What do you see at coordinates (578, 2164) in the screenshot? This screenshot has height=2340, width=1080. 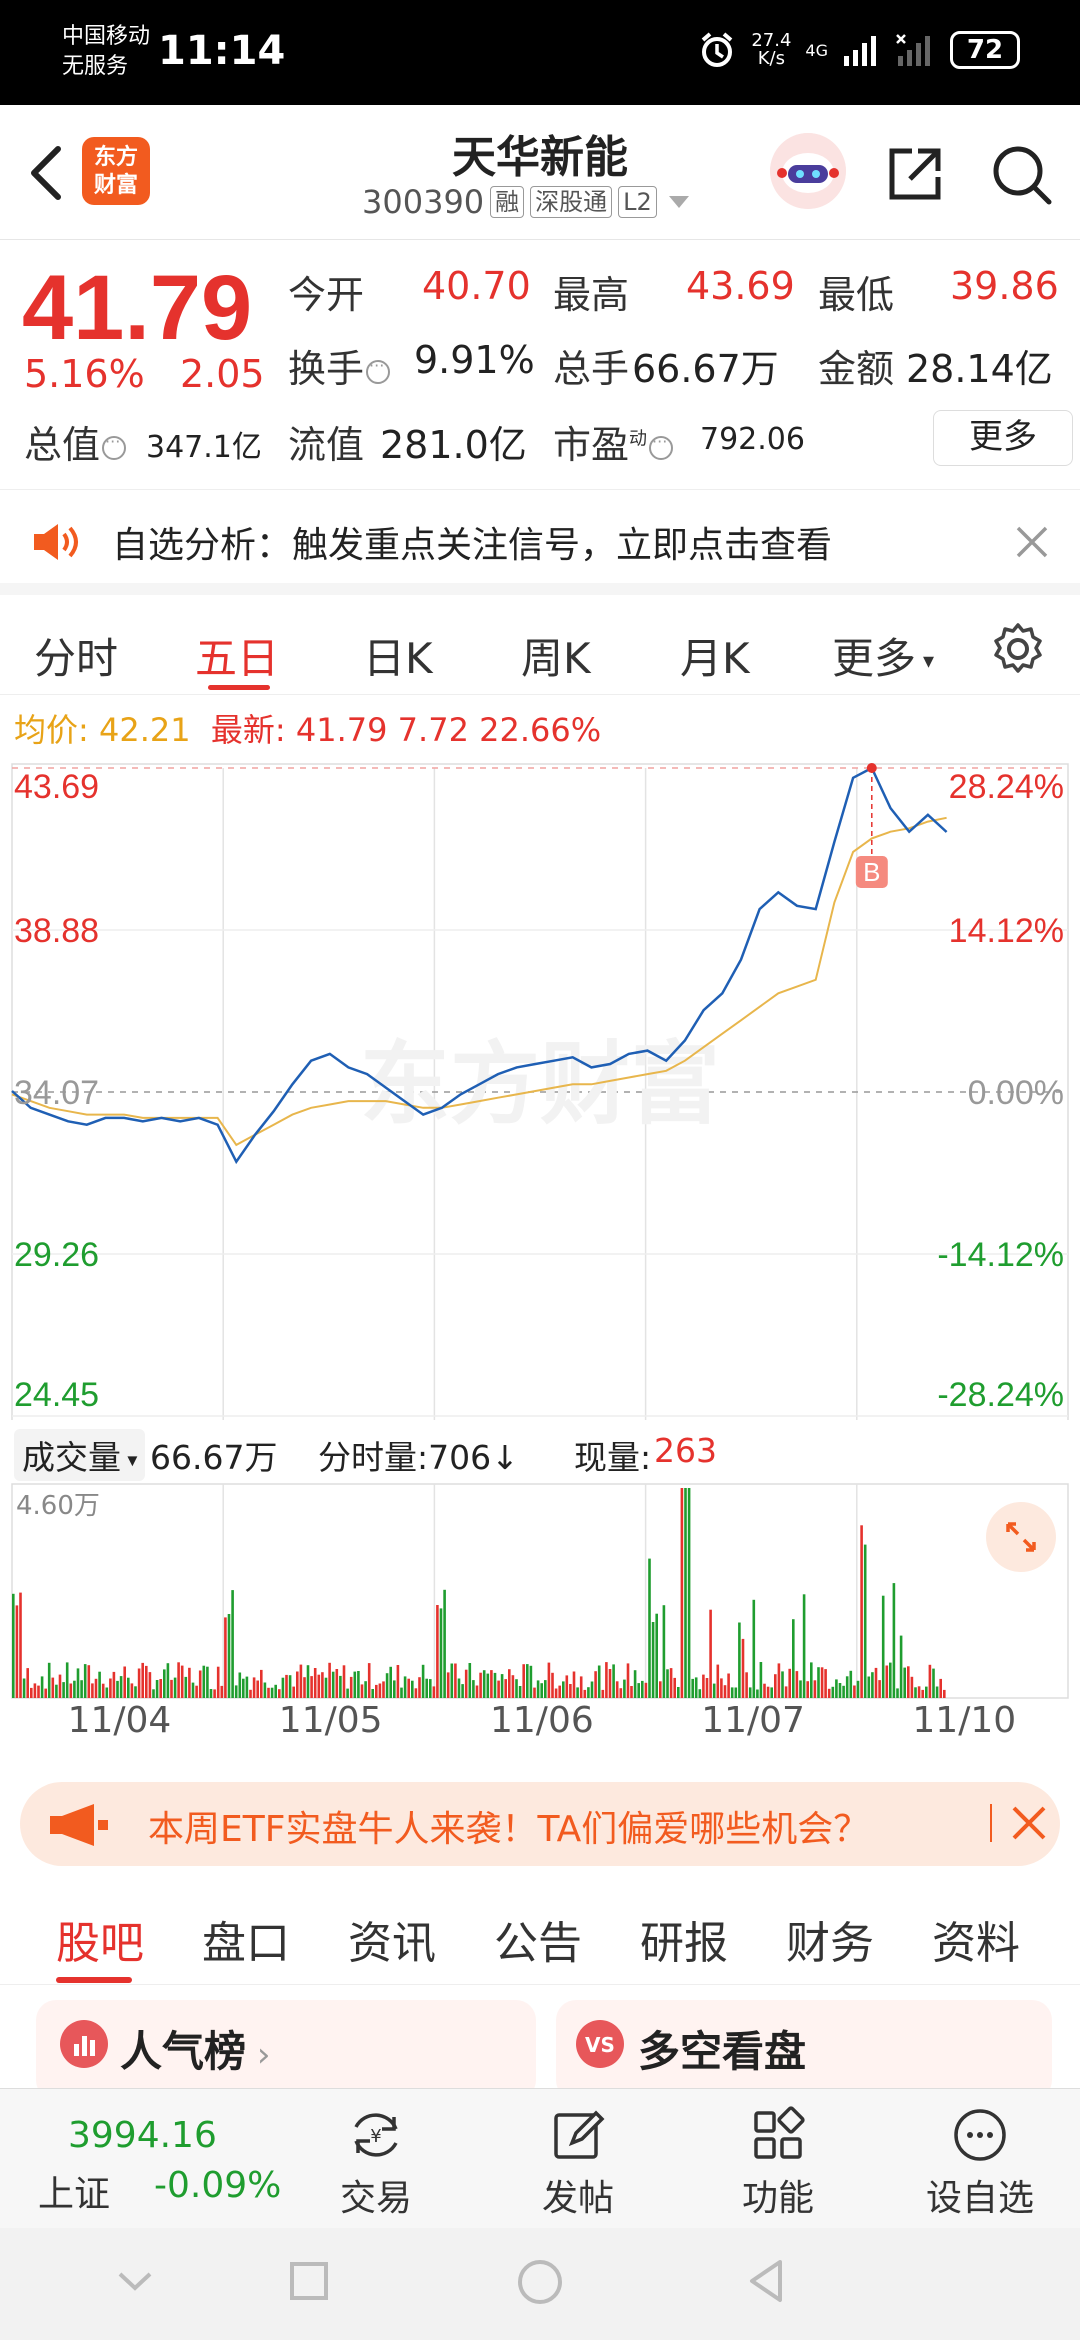 I see `nav-post: 发帖` at bounding box center [578, 2164].